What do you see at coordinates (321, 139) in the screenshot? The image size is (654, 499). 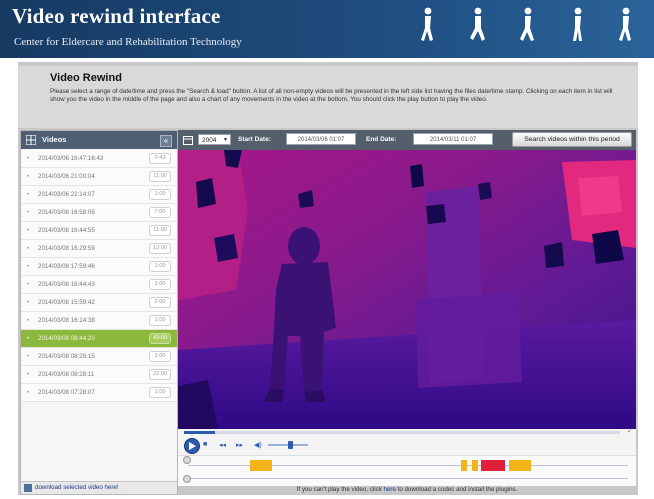 I see `start-date-input: 2014/03/06 01:07` at bounding box center [321, 139].